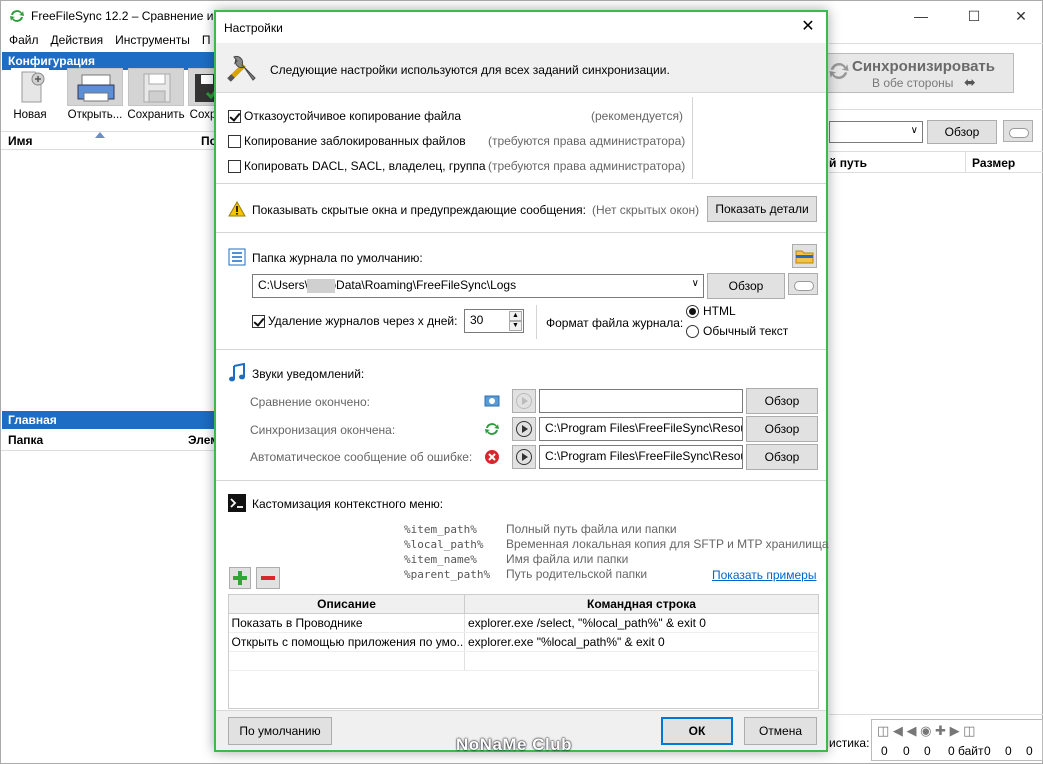 This screenshot has width=1043, height=764. Describe the element at coordinates (782, 429) in the screenshot. I see `sound-sync-browse: Обзор` at that location.